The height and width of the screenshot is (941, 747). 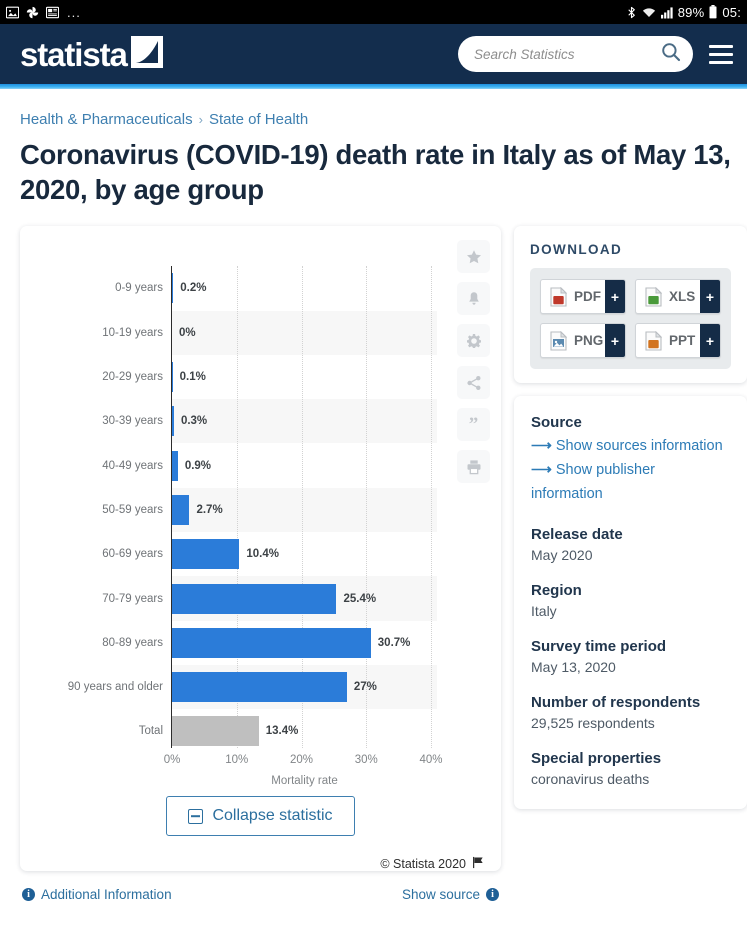 I want to click on metadata-value: 29,525 respondents, so click(x=593, y=723).